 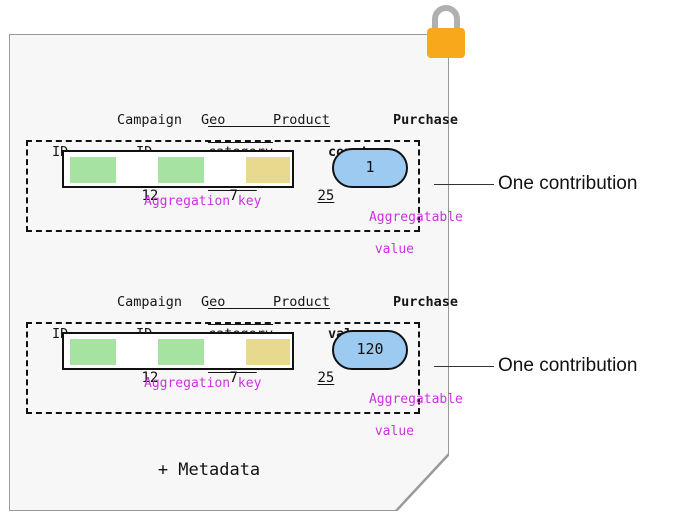 What do you see at coordinates (301, 120) in the screenshot?
I see `header-product-line1: Product` at bounding box center [301, 120].